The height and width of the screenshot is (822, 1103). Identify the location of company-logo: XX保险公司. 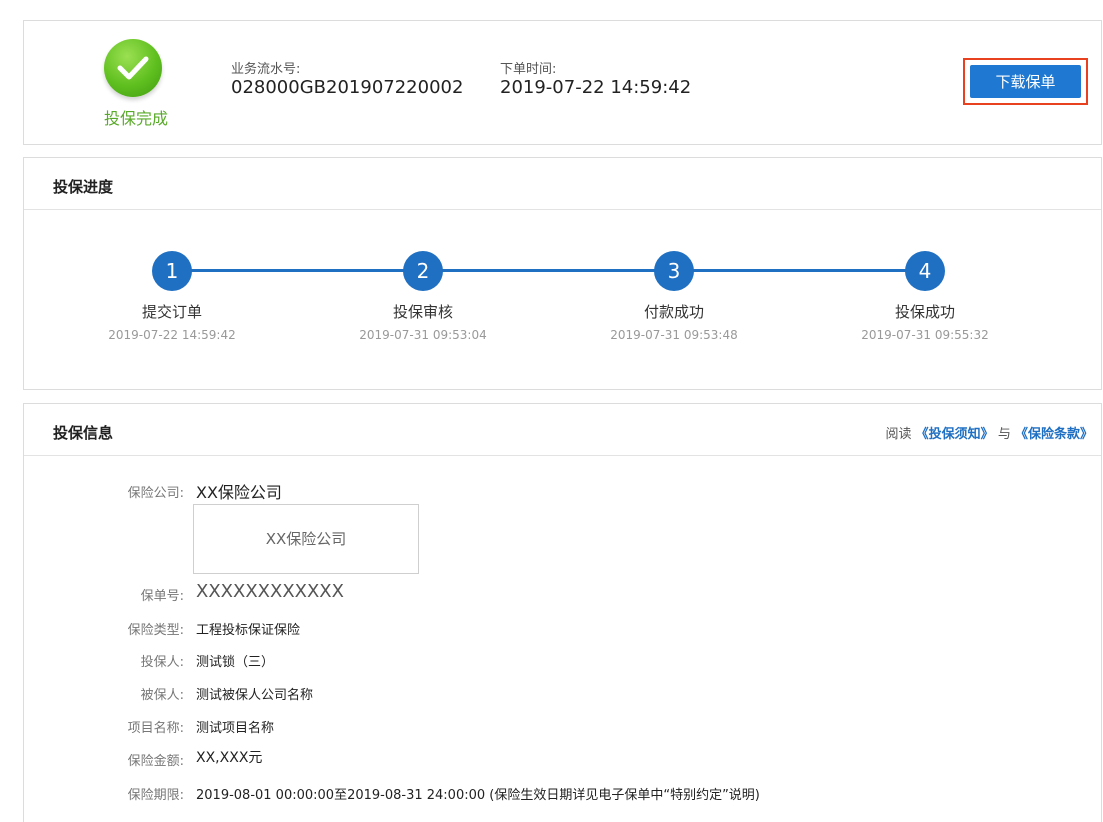
(306, 539).